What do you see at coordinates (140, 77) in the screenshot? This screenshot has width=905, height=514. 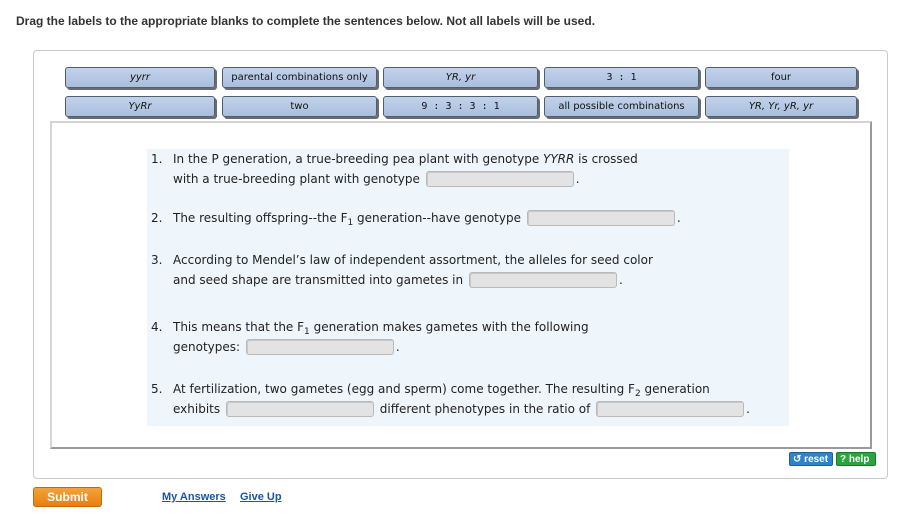 I see `label-yyrr: yyrr` at bounding box center [140, 77].